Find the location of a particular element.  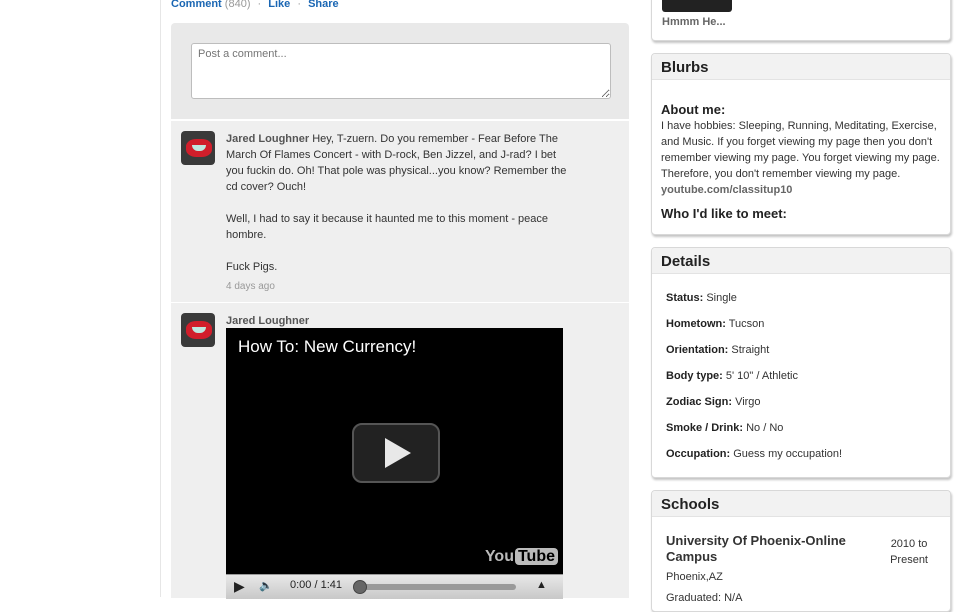

video-title: How To: New Currency! is located at coordinates (327, 347).